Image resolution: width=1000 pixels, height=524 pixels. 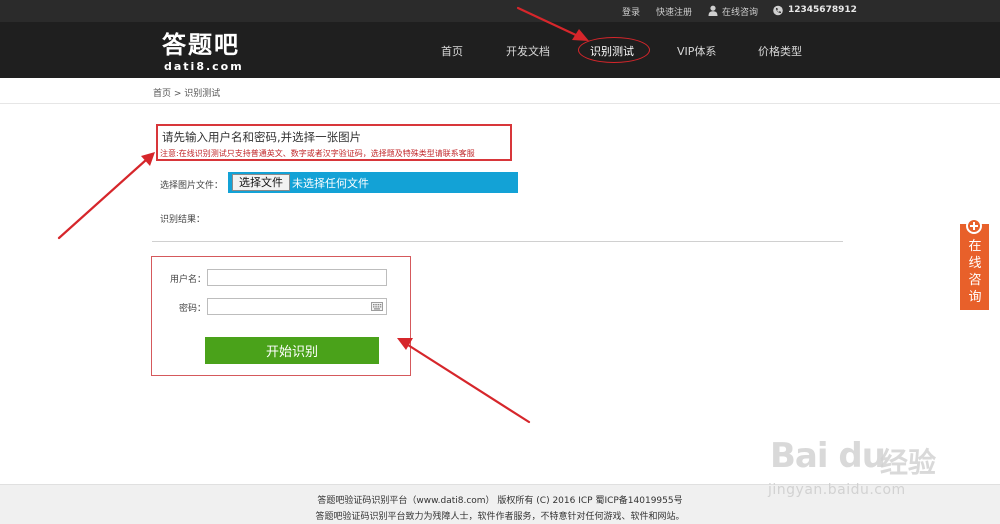 What do you see at coordinates (188, 280) in the screenshot?
I see `username-label: 用户名：` at bounding box center [188, 280].